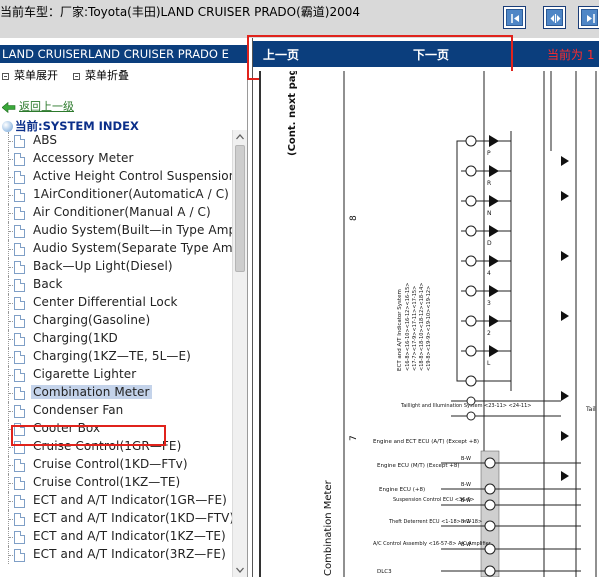  What do you see at coordinates (5, 76) in the screenshot?
I see `expand-all-icon` at bounding box center [5, 76].